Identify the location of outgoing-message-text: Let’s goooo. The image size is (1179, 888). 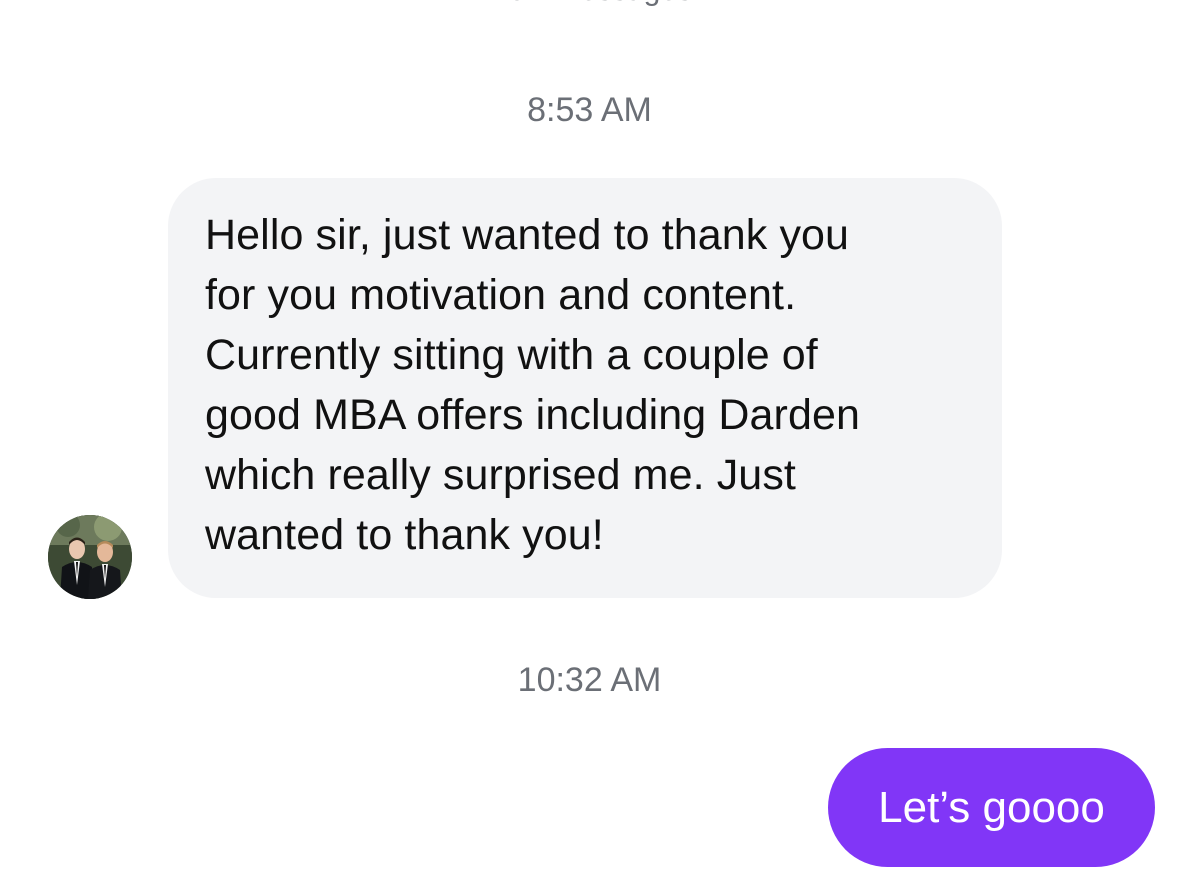
(991, 807).